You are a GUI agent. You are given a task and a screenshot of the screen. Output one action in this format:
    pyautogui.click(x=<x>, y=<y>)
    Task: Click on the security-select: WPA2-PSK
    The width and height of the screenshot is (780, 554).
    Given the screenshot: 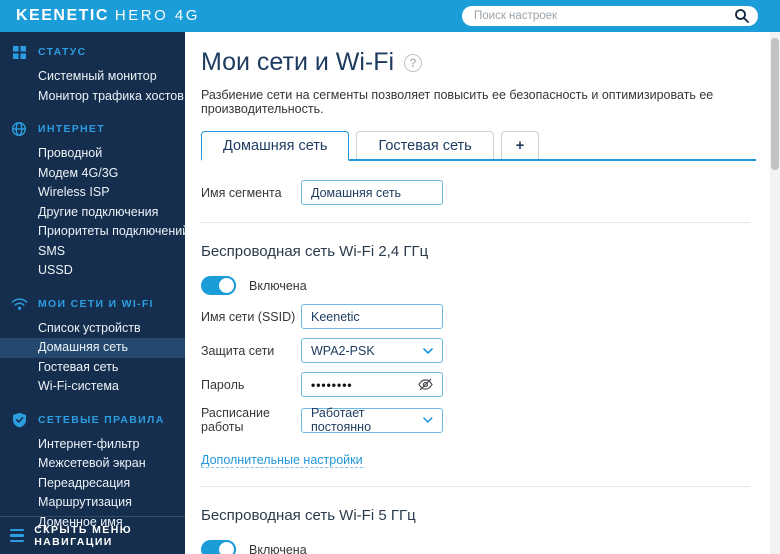 What is the action you would take?
    pyautogui.click(x=372, y=350)
    